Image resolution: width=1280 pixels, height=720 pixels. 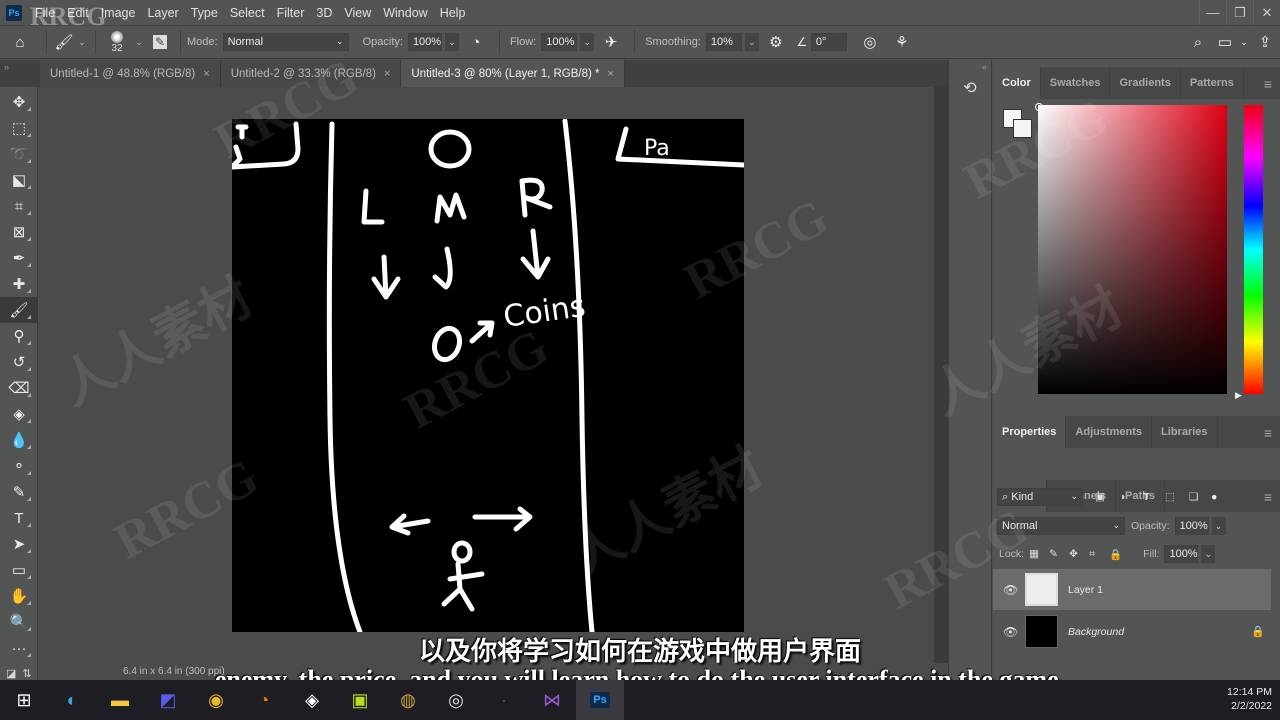 I want to click on type-tool: T, so click(x=19, y=518).